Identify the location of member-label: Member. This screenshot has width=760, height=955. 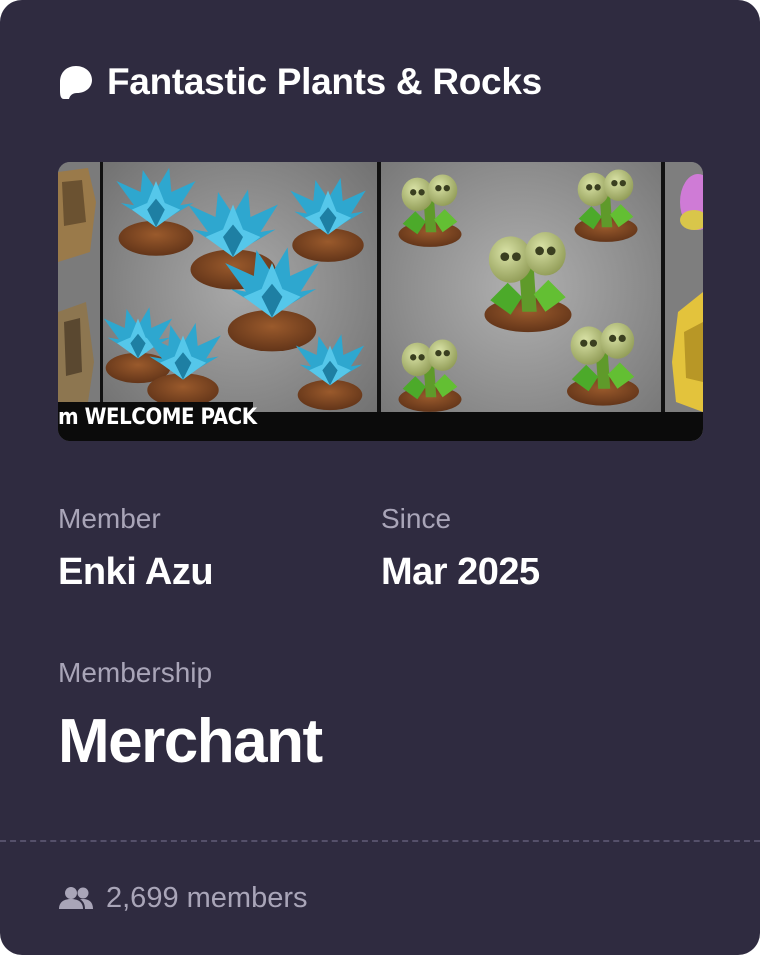
(109, 518).